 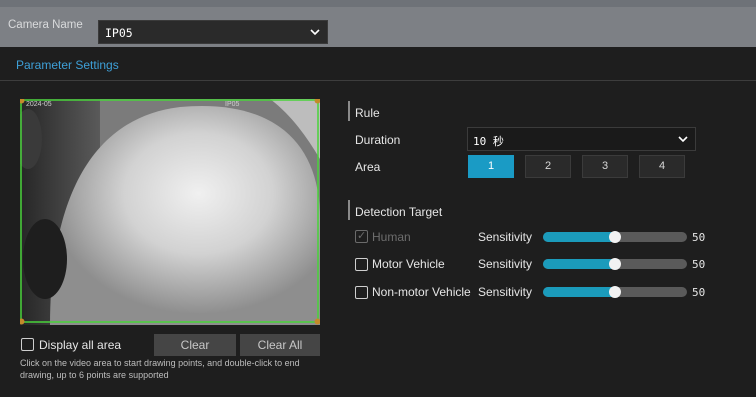 What do you see at coordinates (505, 264) in the screenshot?
I see `motor-vehicle-sensitivity-label: Sensitivity` at bounding box center [505, 264].